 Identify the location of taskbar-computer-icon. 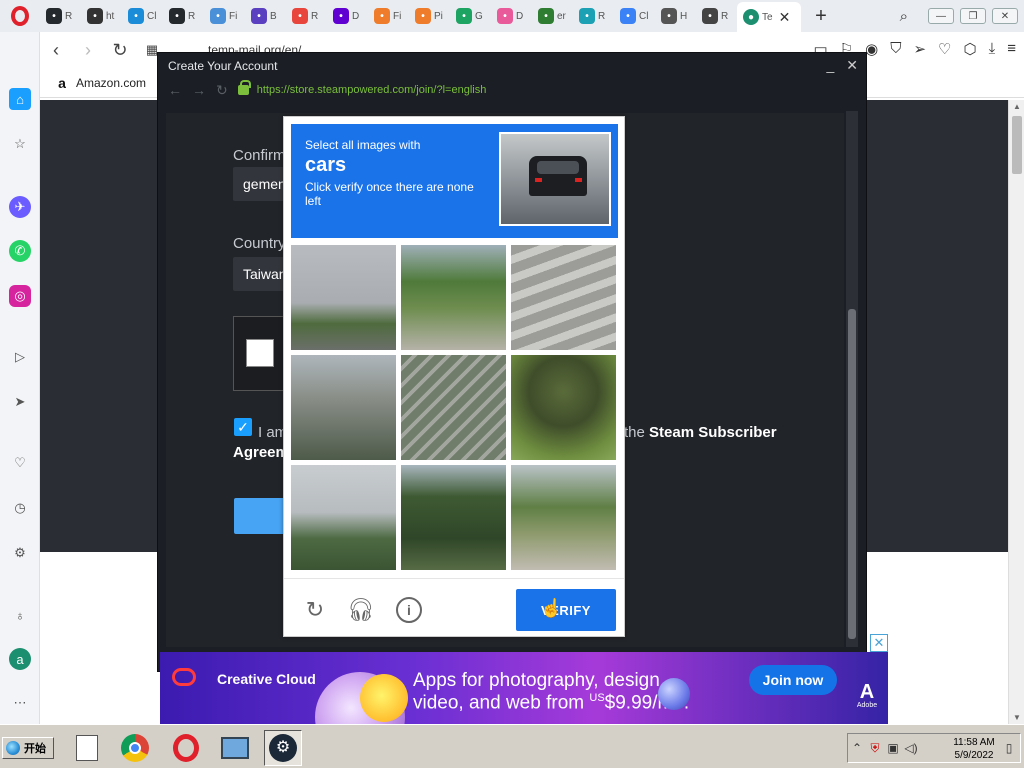
(235, 748).